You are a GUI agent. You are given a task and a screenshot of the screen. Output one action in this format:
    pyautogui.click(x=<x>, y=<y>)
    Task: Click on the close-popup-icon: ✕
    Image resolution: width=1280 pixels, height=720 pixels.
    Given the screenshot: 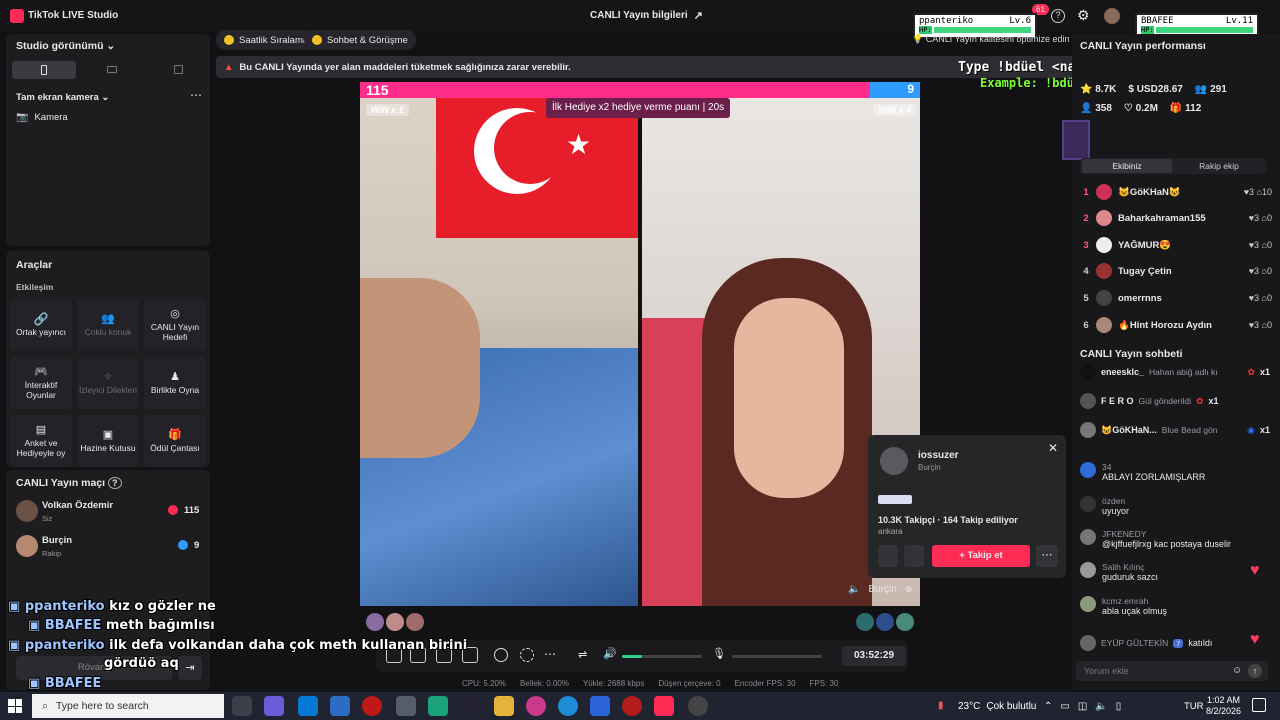 What is the action you would take?
    pyautogui.click(x=1053, y=448)
    